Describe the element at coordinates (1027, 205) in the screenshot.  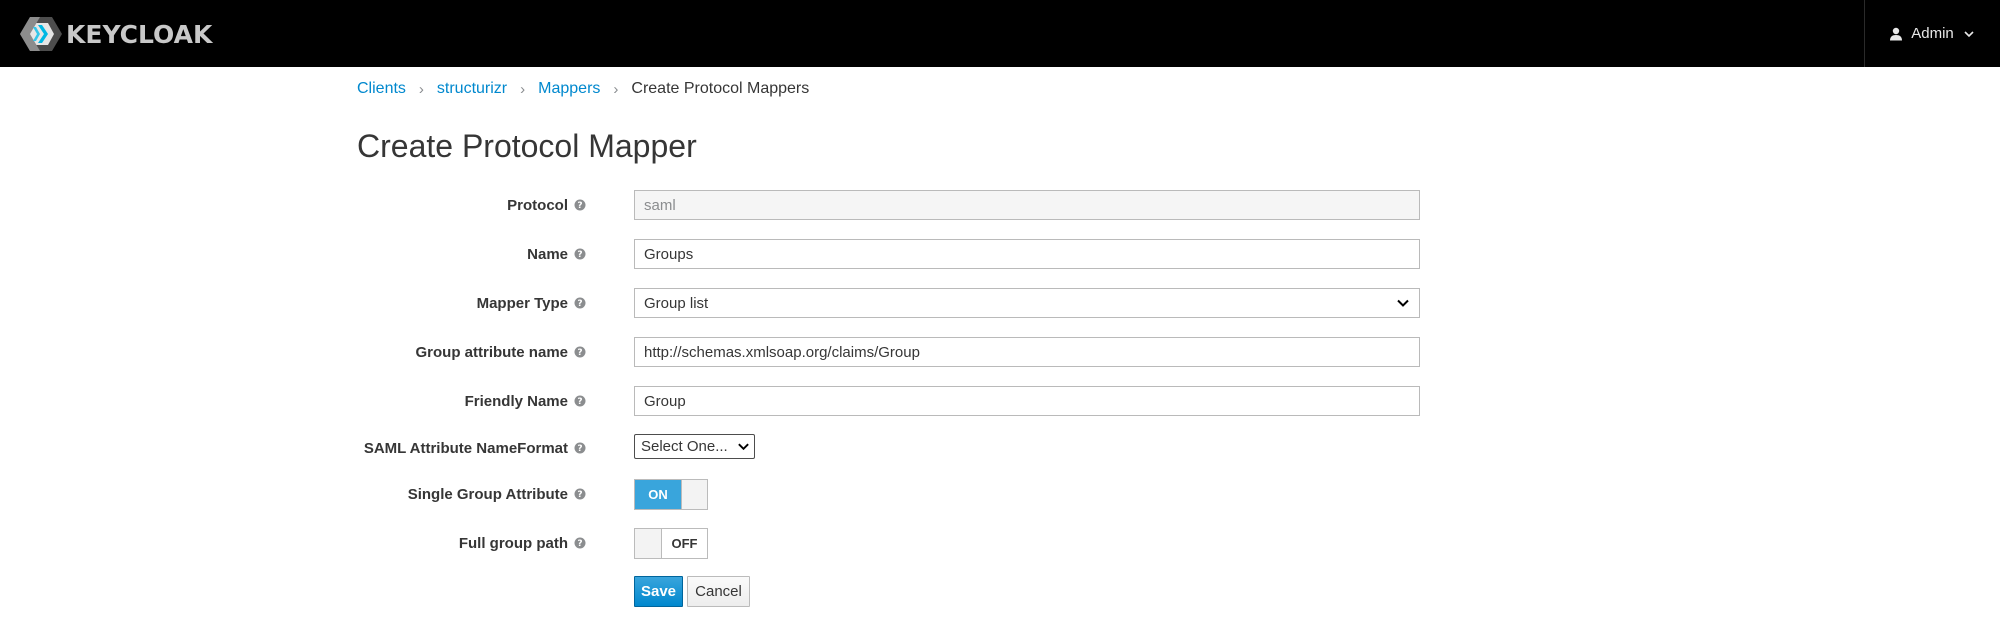
I see `protocol-field: saml` at that location.